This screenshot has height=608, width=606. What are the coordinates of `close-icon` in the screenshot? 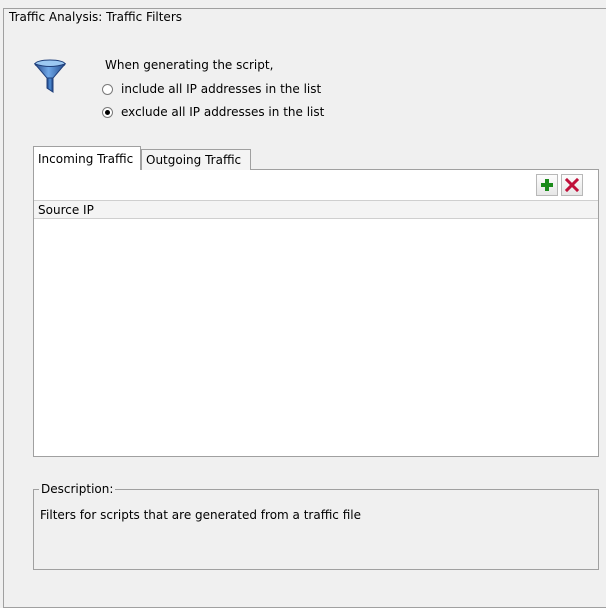 It's located at (572, 185).